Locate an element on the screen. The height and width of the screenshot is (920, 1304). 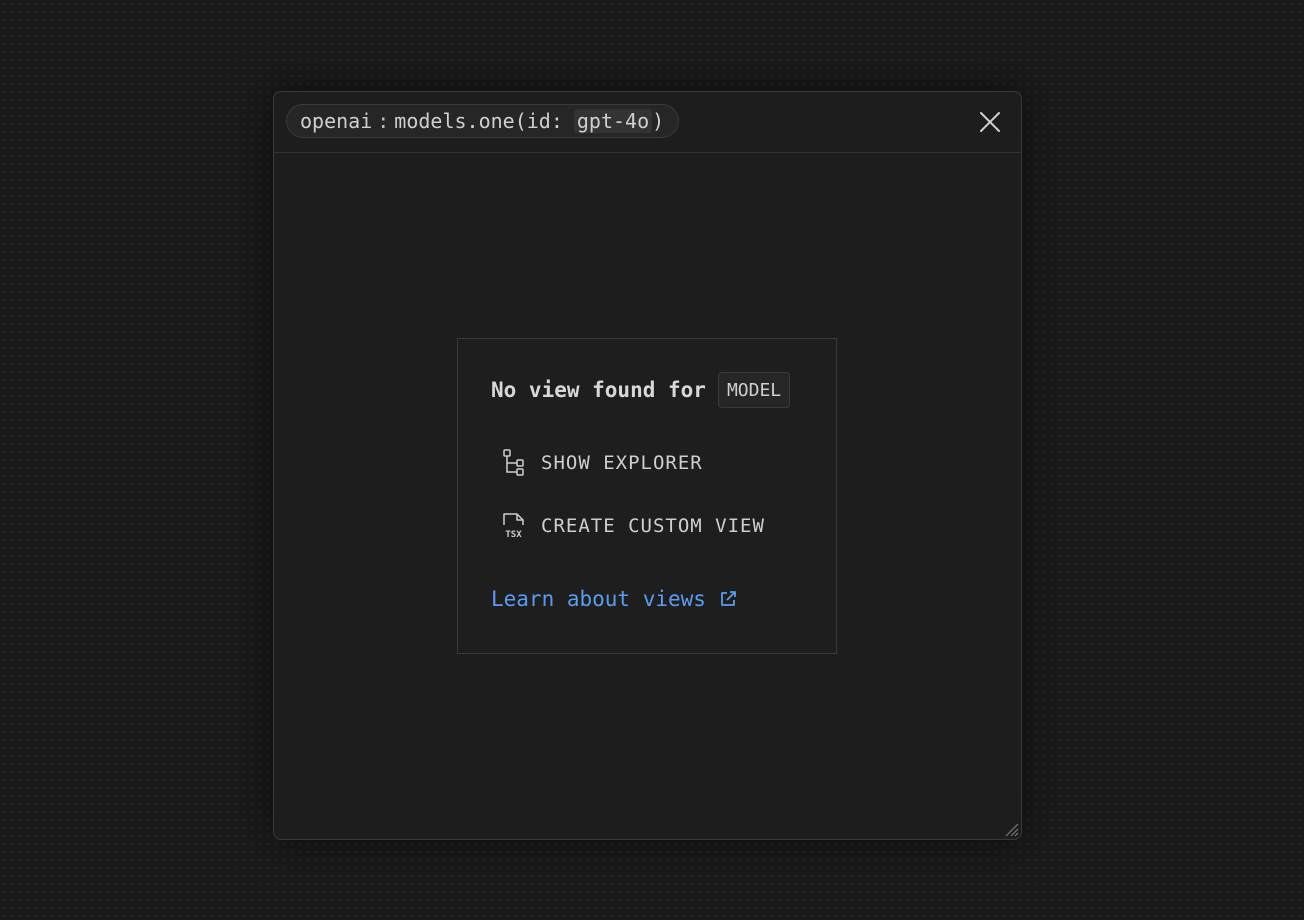
tsx-icon-text: TSX is located at coordinates (513, 535).